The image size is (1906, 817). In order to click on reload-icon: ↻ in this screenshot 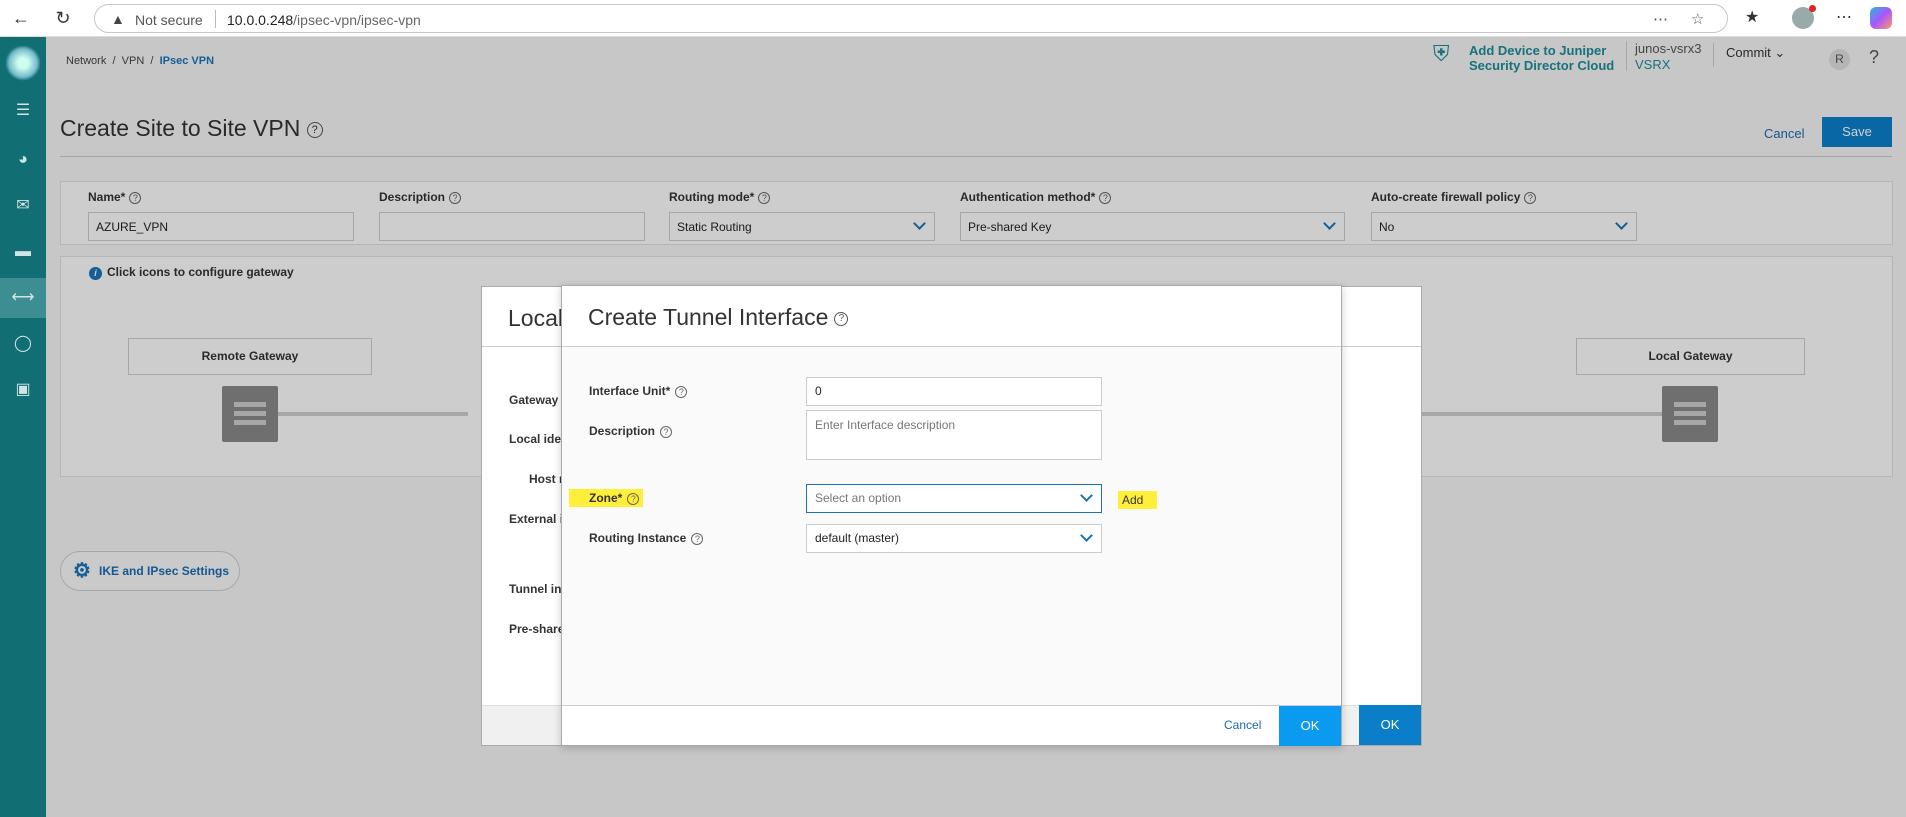, I will do `click(63, 18)`.